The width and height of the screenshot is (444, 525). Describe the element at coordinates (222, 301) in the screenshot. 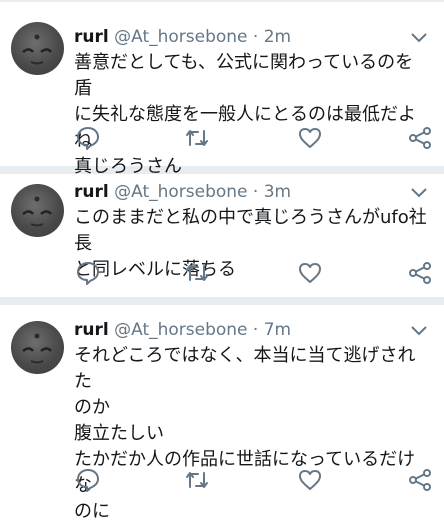

I see `tweet-divider` at that location.